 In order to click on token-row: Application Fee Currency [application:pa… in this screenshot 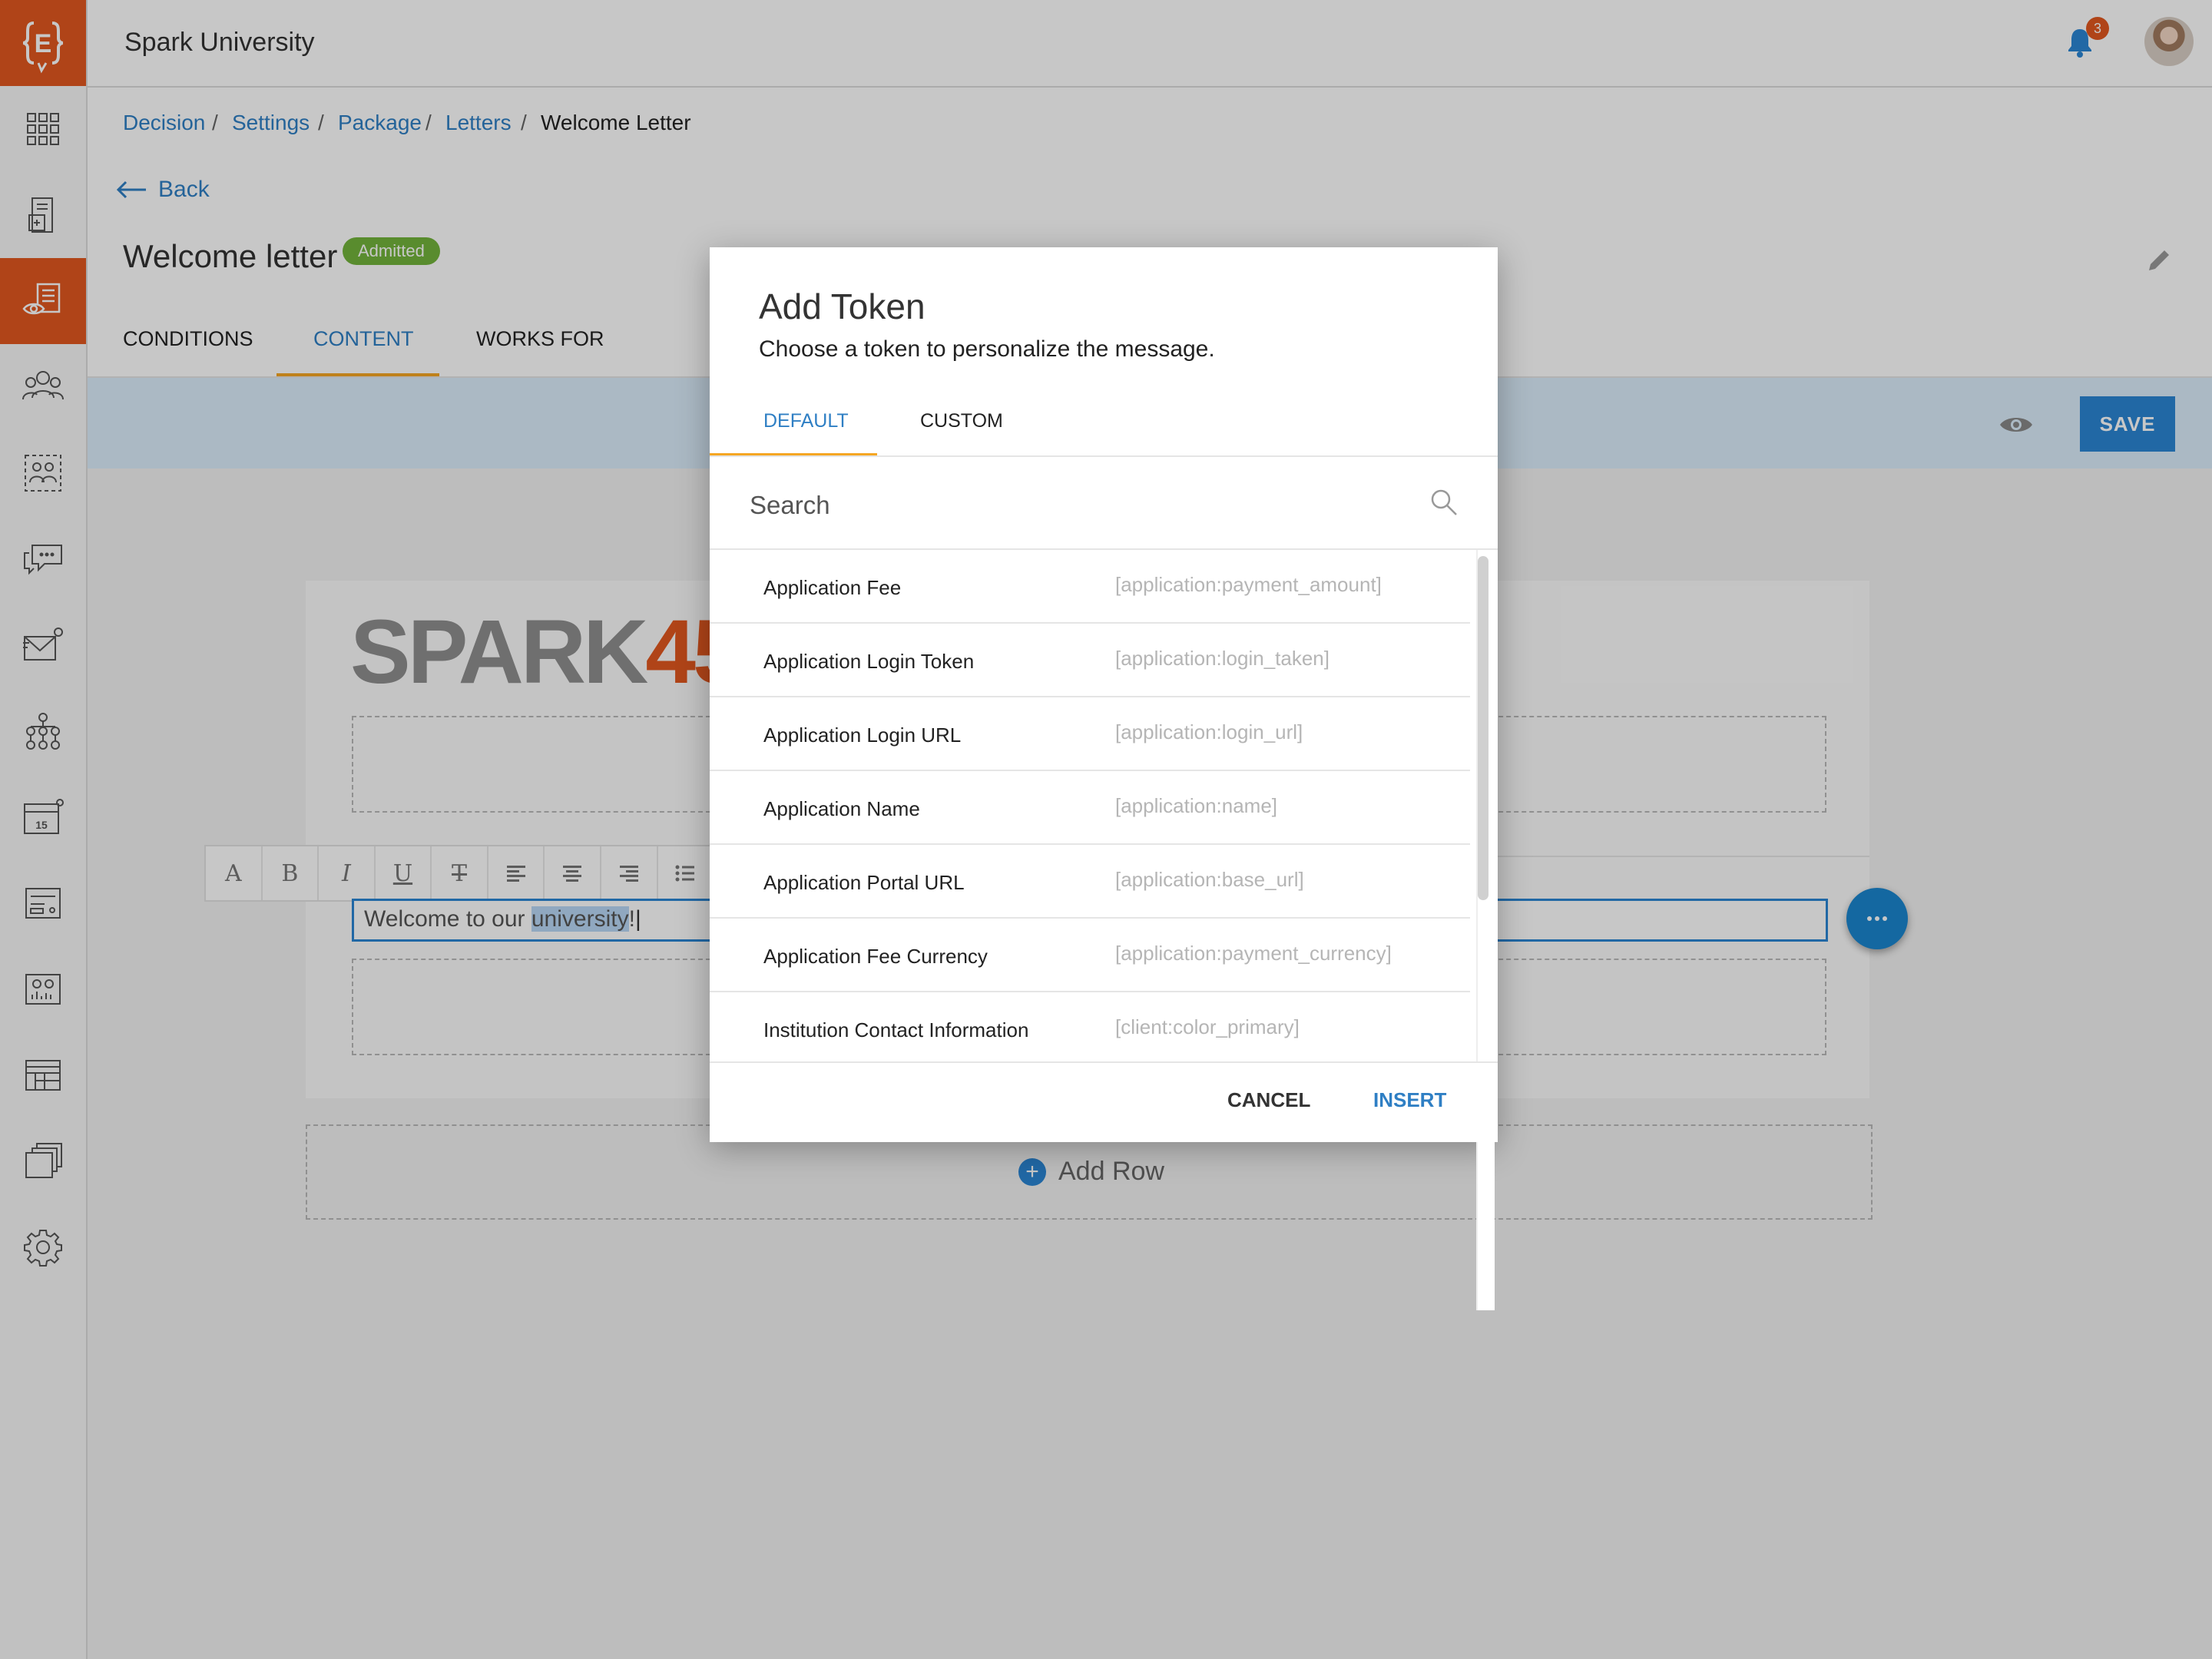, I will do `click(1090, 956)`.